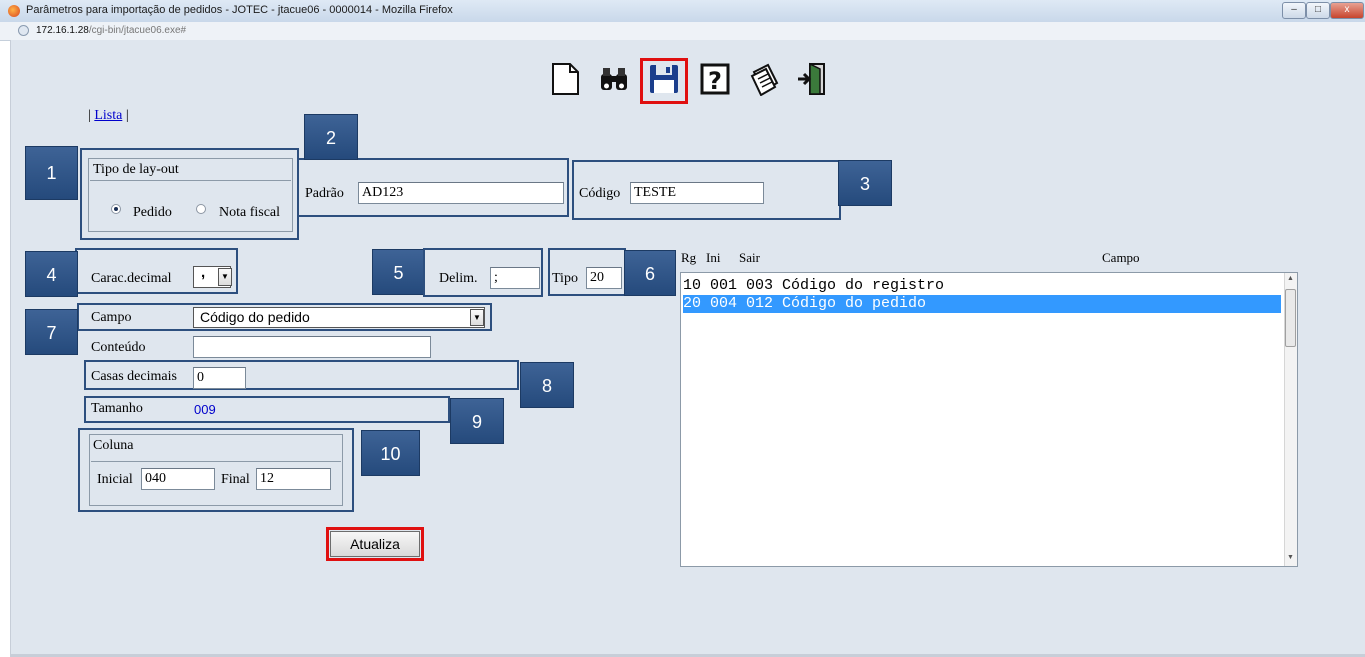 Image resolution: width=1365 pixels, height=657 pixels. Describe the element at coordinates (1290, 557) in the screenshot. I see `scroll-down-icon: ▼` at that location.